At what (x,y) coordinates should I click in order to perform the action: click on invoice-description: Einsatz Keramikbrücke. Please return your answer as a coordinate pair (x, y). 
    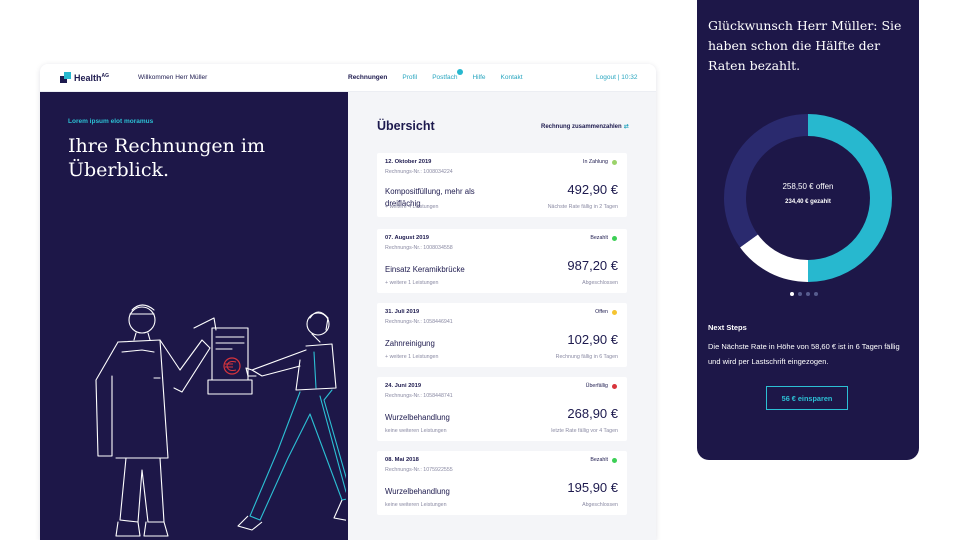
    Looking at the image, I should click on (425, 269).